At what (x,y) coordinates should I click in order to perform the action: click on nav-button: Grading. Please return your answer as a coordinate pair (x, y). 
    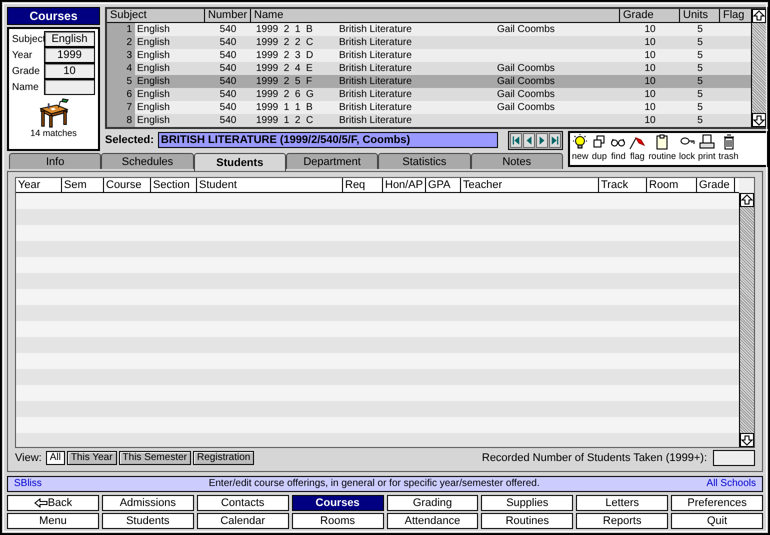
    Looking at the image, I should click on (432, 503).